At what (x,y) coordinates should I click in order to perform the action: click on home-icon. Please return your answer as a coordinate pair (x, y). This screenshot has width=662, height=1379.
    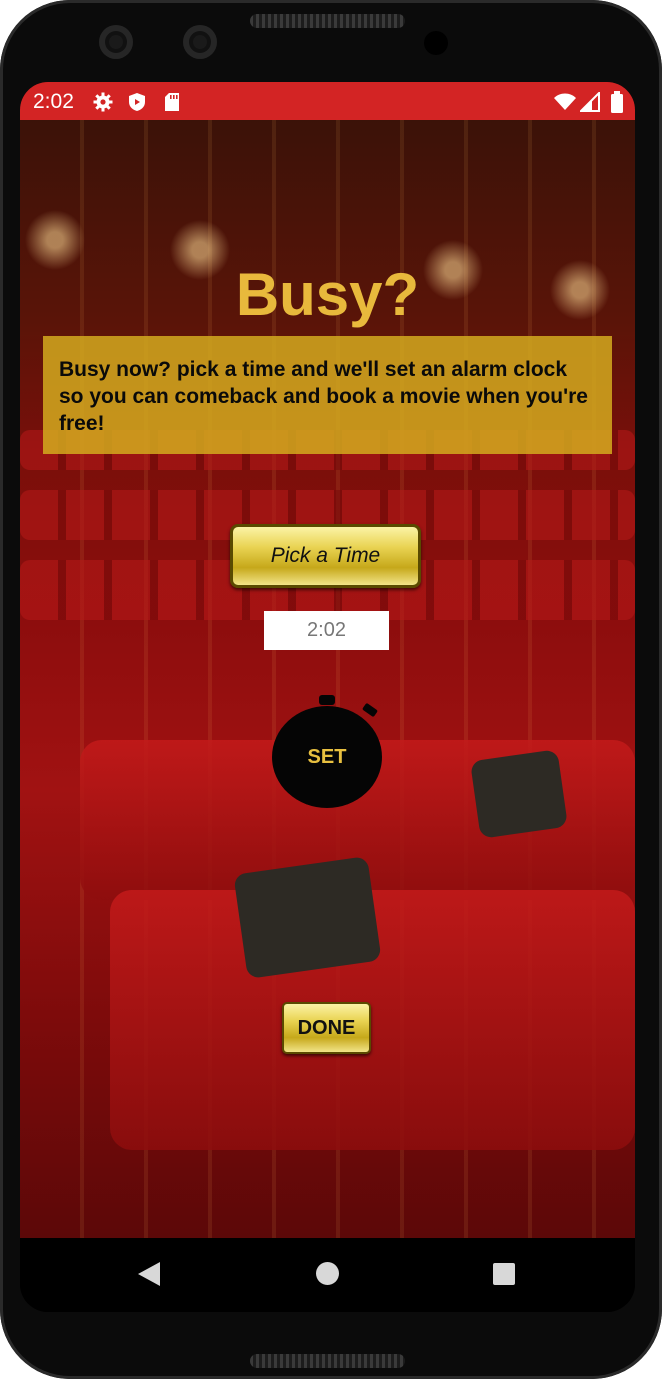
    Looking at the image, I should click on (327, 1273).